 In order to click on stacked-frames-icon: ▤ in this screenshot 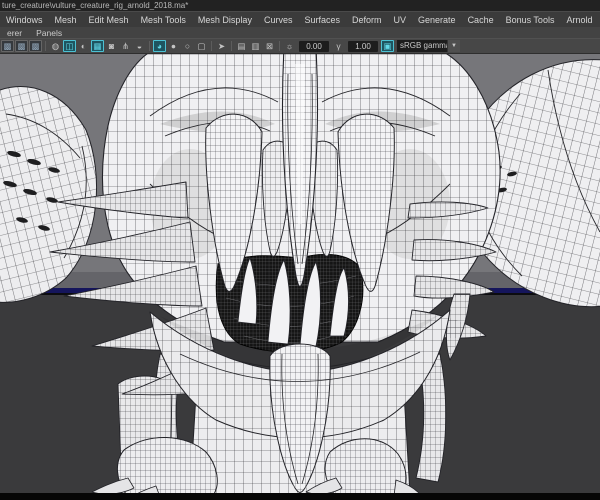, I will do `click(241, 46)`.